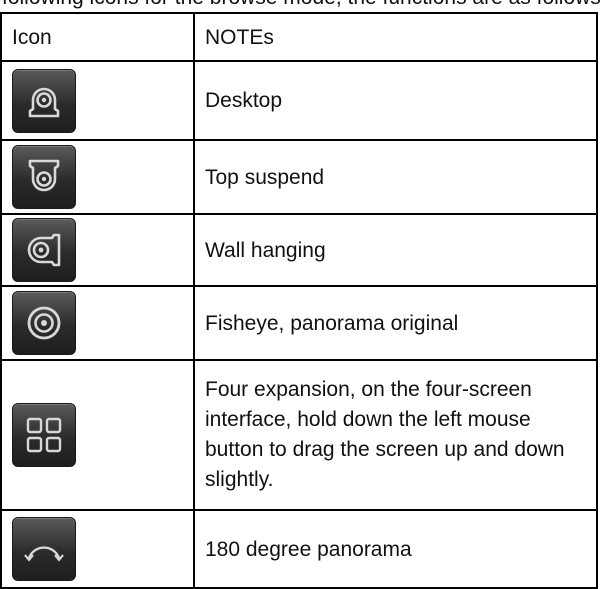  Describe the element at coordinates (265, 177) in the screenshot. I see `row-note: Top suspend` at that location.